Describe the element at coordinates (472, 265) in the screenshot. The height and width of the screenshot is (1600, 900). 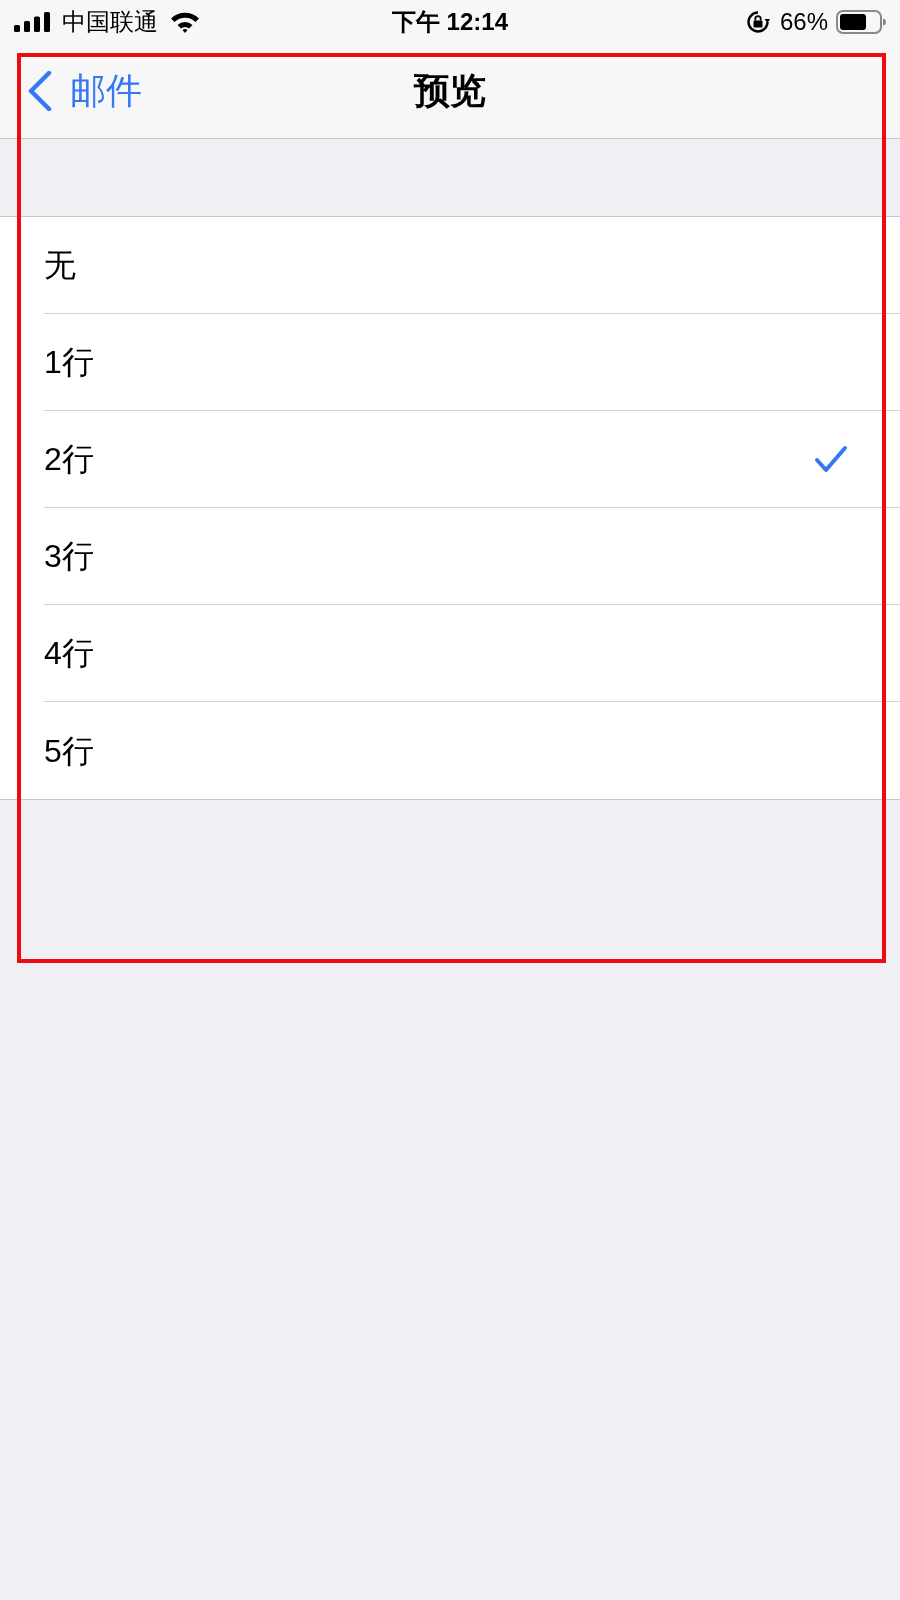
I see `option-row: 无` at that location.